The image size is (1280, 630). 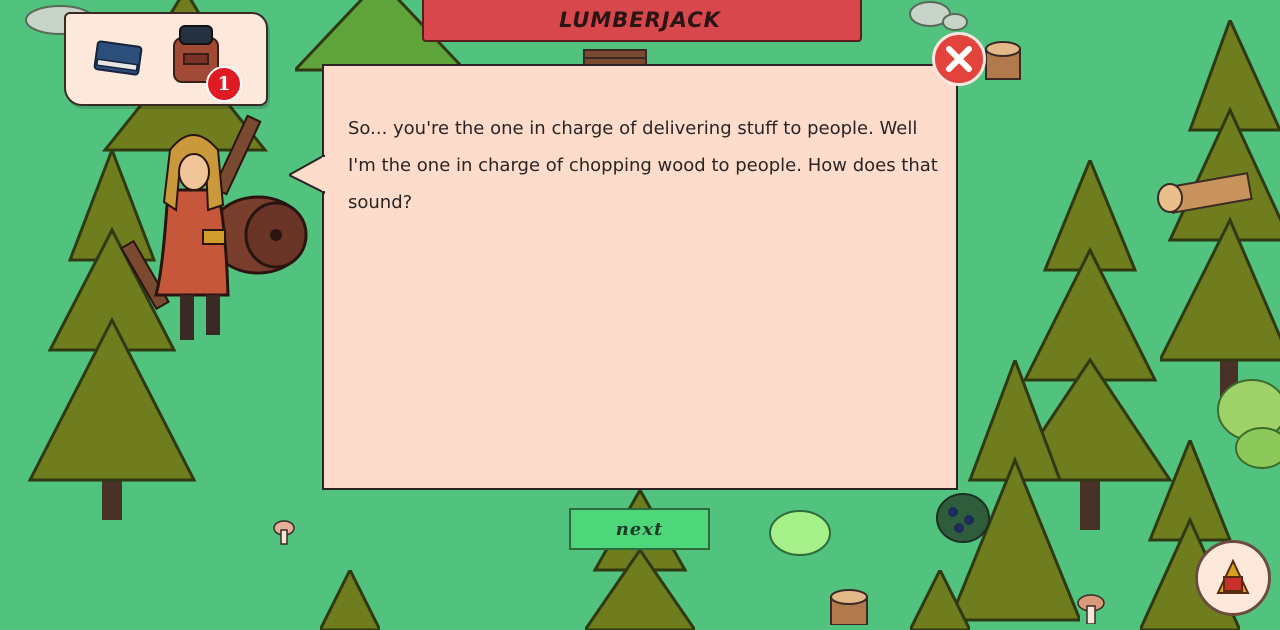 What do you see at coordinates (120, 60) in the screenshot?
I see `book-icon` at bounding box center [120, 60].